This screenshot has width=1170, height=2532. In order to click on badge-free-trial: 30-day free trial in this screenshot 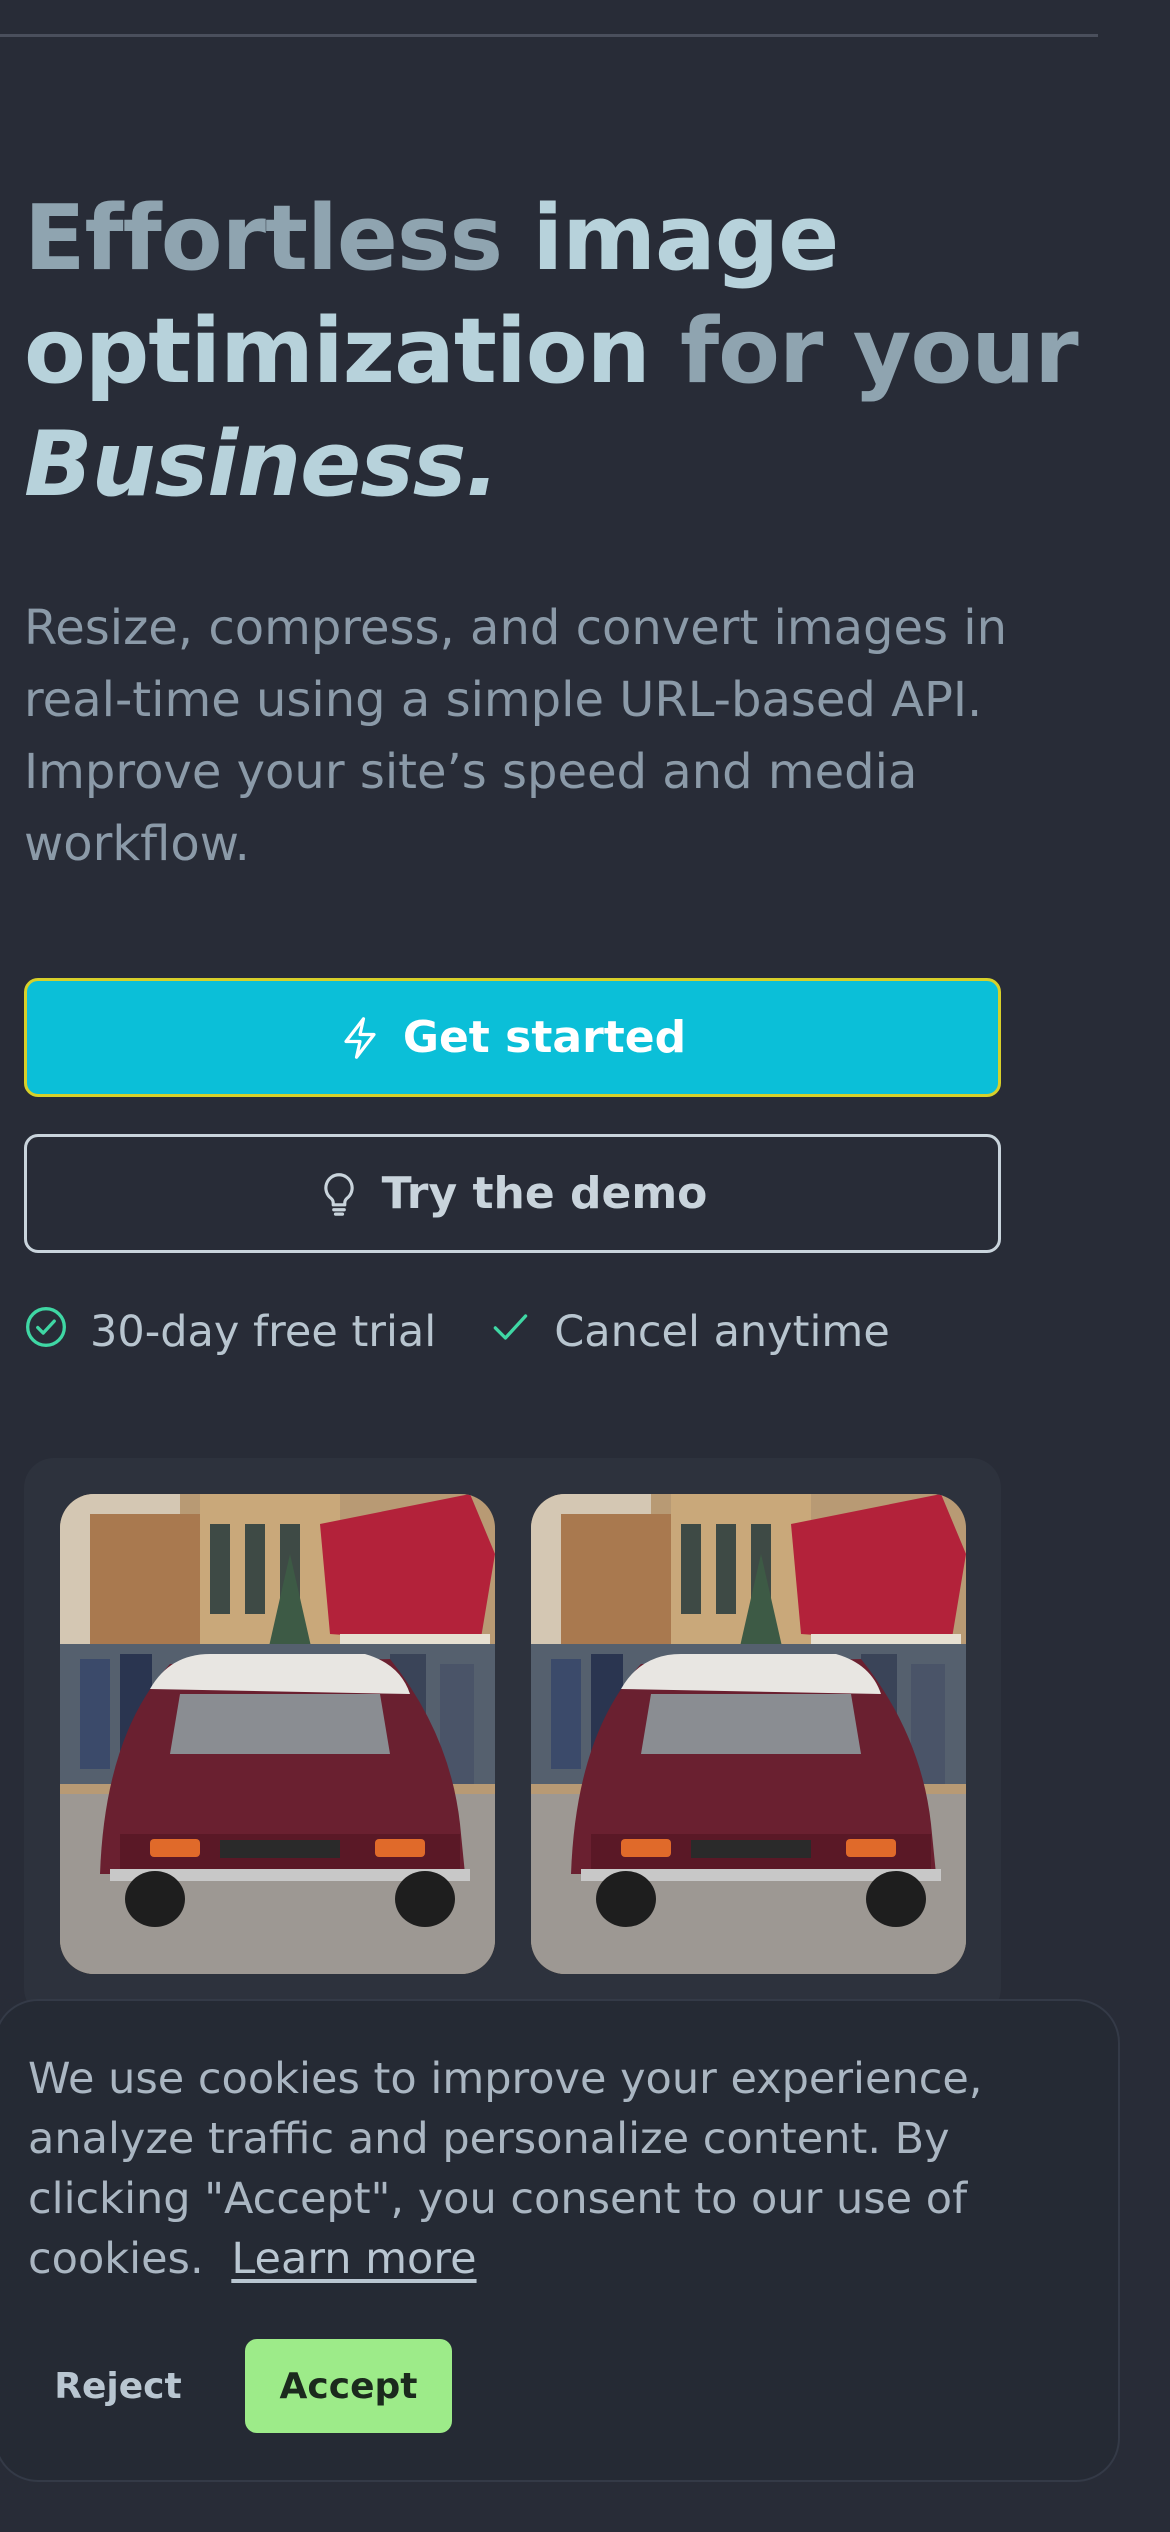, I will do `click(230, 1332)`.